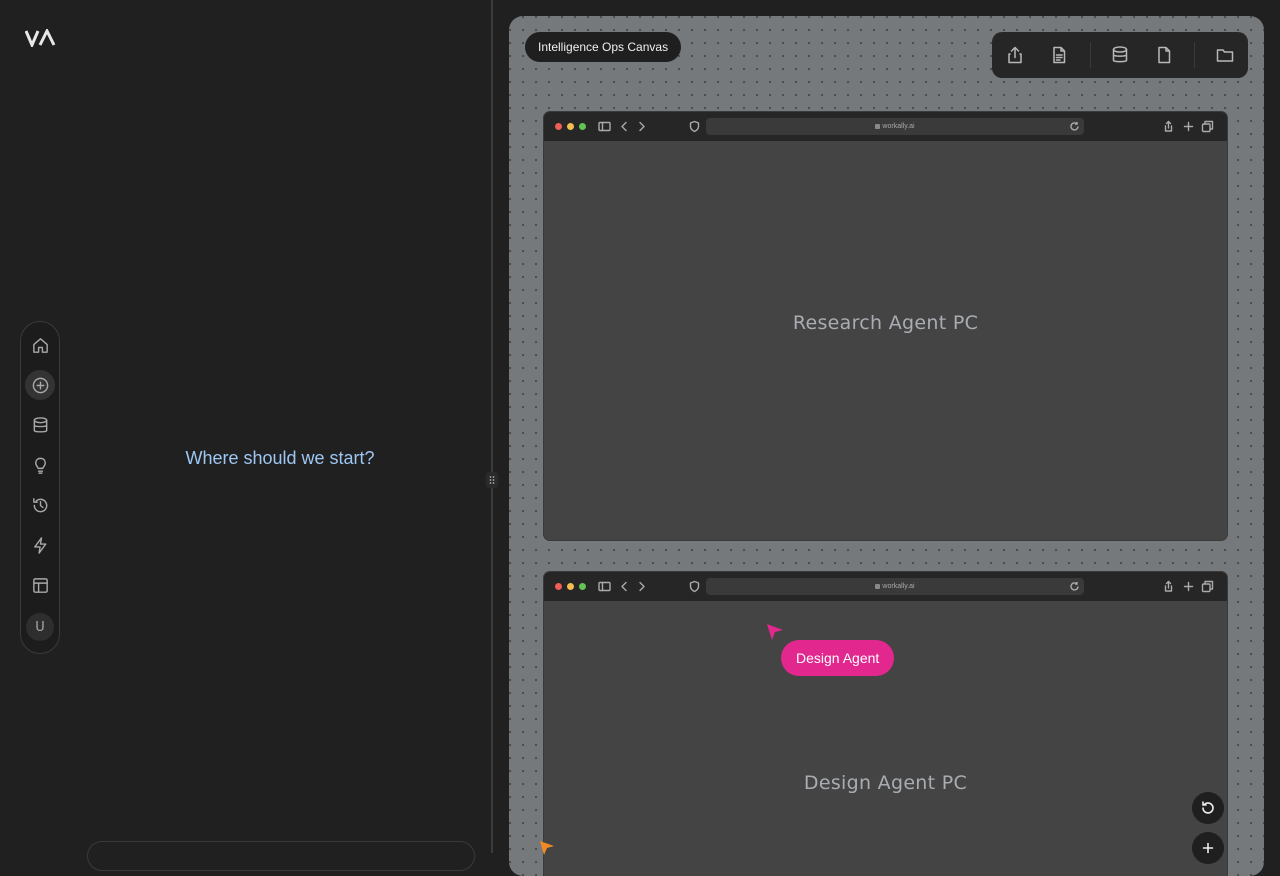  I want to click on composer-input, so click(281, 856).